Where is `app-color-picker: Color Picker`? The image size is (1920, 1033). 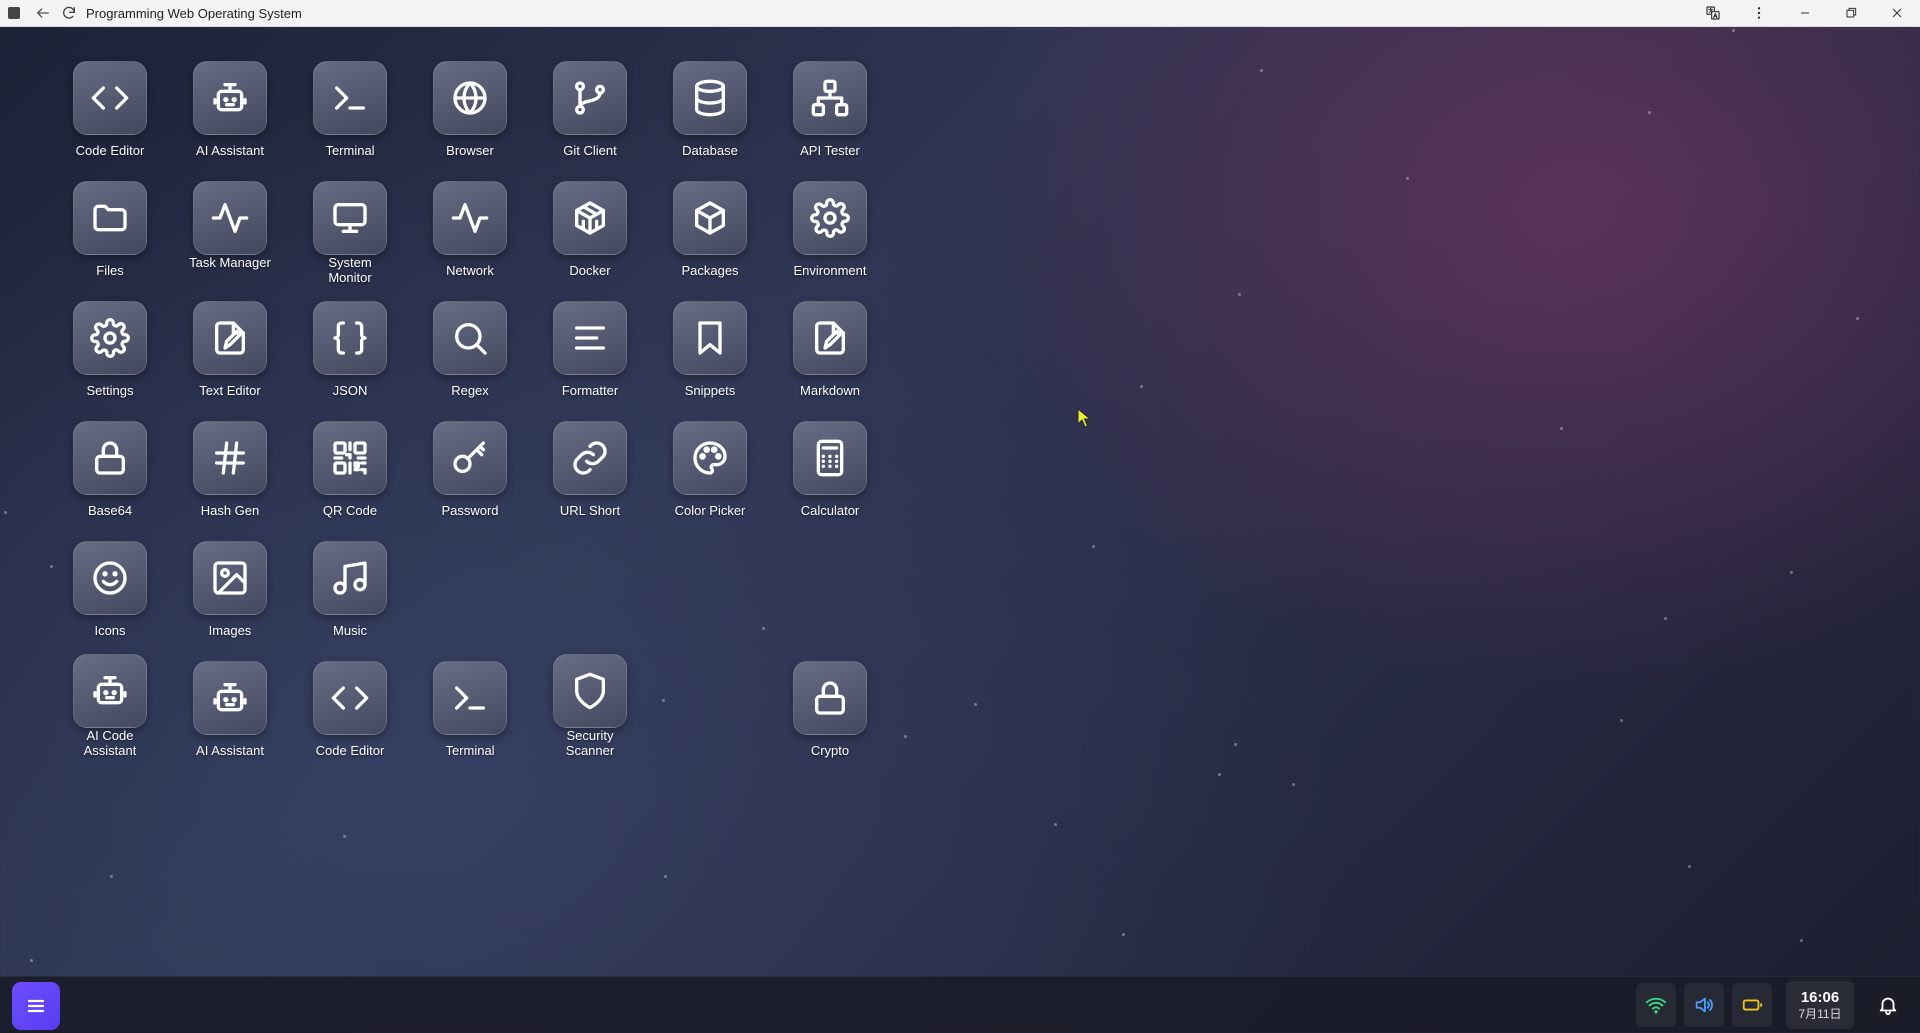
app-color-picker: Color Picker is located at coordinates (710, 469).